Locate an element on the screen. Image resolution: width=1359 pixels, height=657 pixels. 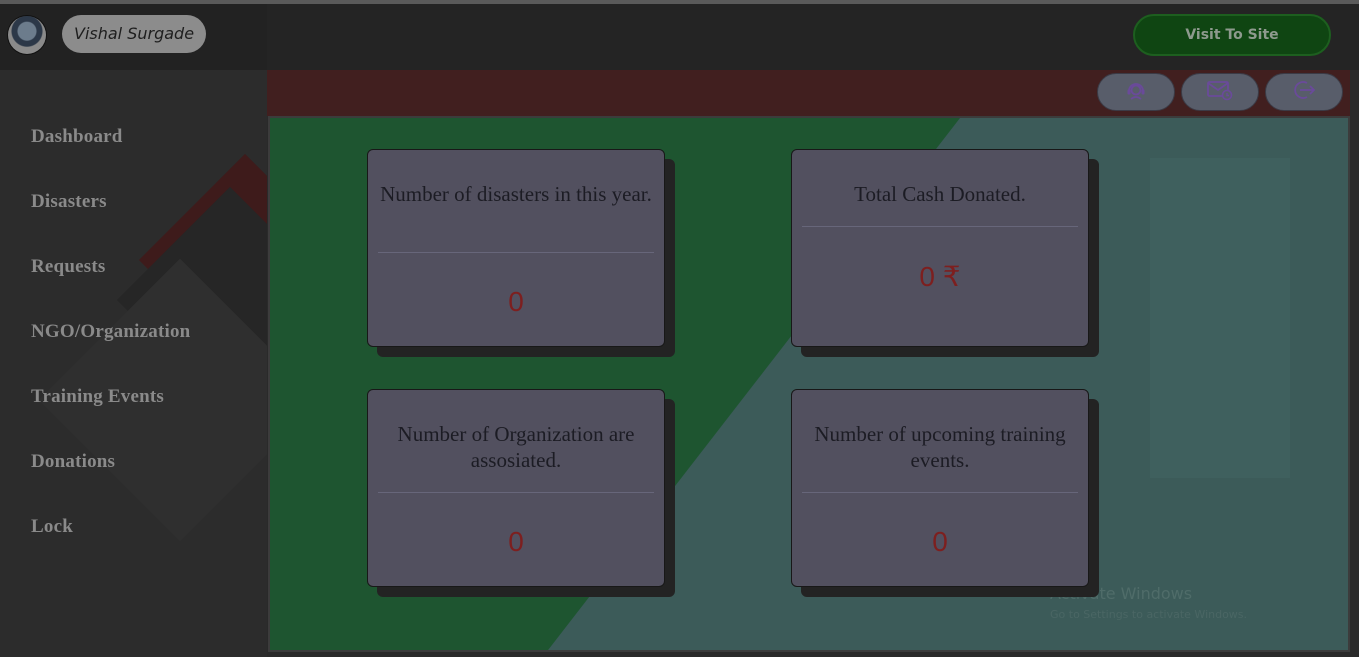
scrollbar is located at coordinates (1354, 363).